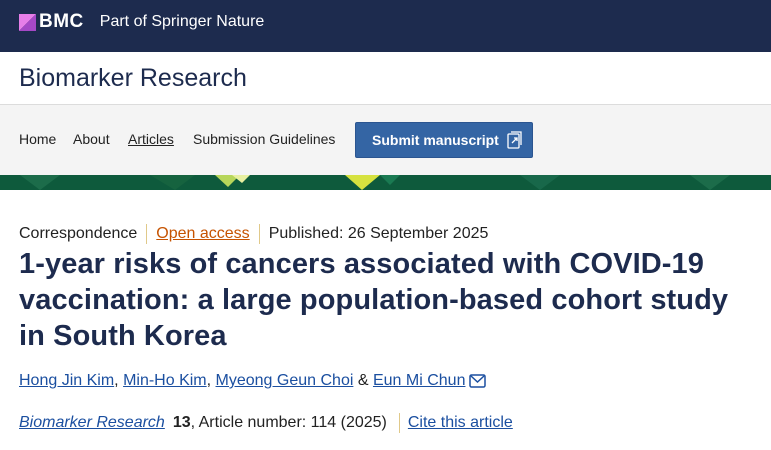 Image resolution: width=771 pixels, height=450 pixels. What do you see at coordinates (37, 139) in the screenshot?
I see `nav-item-home: Home` at bounding box center [37, 139].